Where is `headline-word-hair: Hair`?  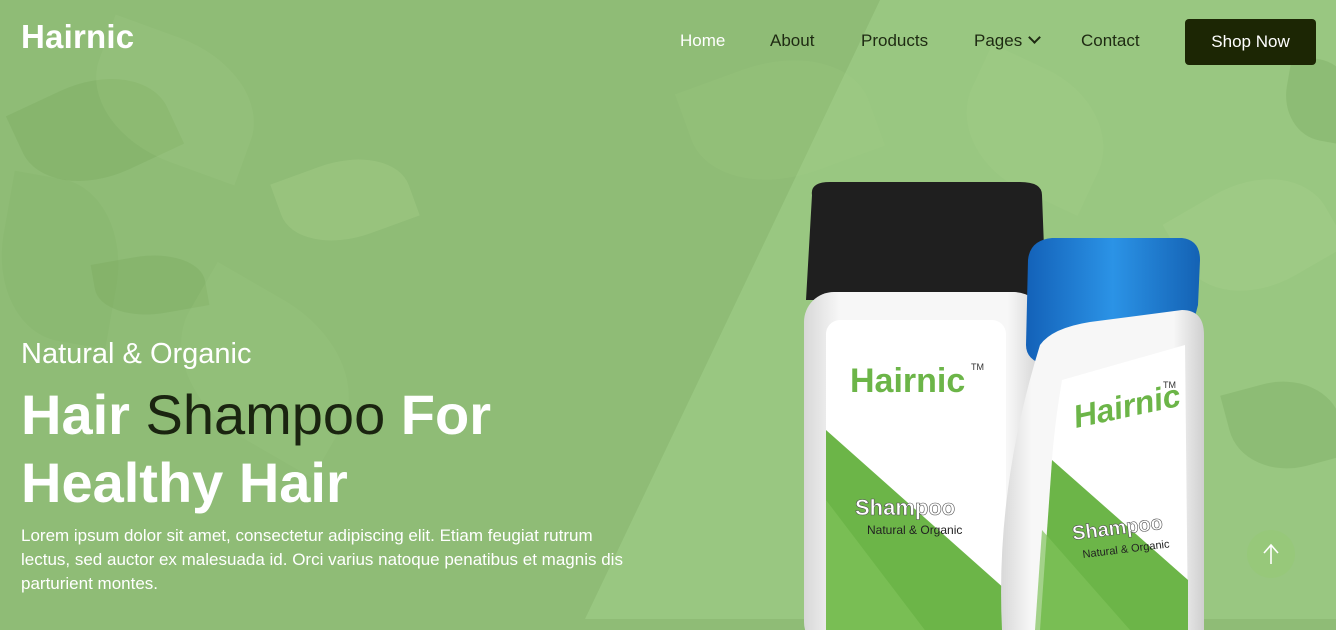 headline-word-hair: Hair is located at coordinates (75, 414).